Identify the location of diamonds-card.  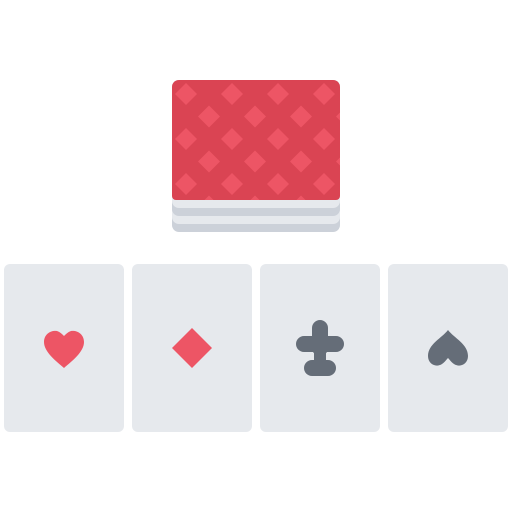
(192, 348).